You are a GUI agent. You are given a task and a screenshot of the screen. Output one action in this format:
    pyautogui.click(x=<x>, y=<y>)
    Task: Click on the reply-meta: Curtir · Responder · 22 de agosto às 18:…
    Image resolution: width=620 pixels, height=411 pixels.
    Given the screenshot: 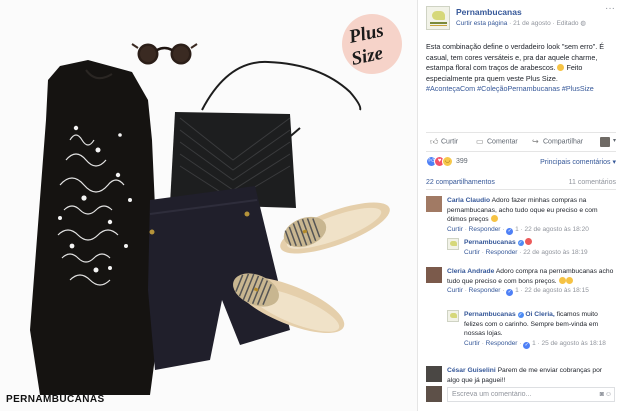 What is the action you would take?
    pyautogui.click(x=526, y=252)
    